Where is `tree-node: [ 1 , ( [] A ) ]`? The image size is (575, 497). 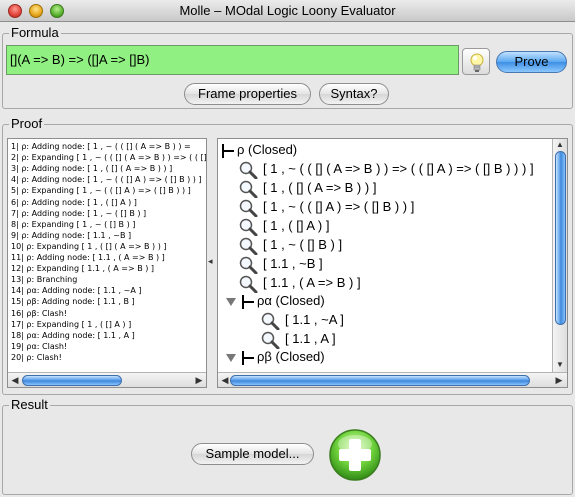 tree-node: [ 1 , ( [] A ) ] is located at coordinates (284, 227).